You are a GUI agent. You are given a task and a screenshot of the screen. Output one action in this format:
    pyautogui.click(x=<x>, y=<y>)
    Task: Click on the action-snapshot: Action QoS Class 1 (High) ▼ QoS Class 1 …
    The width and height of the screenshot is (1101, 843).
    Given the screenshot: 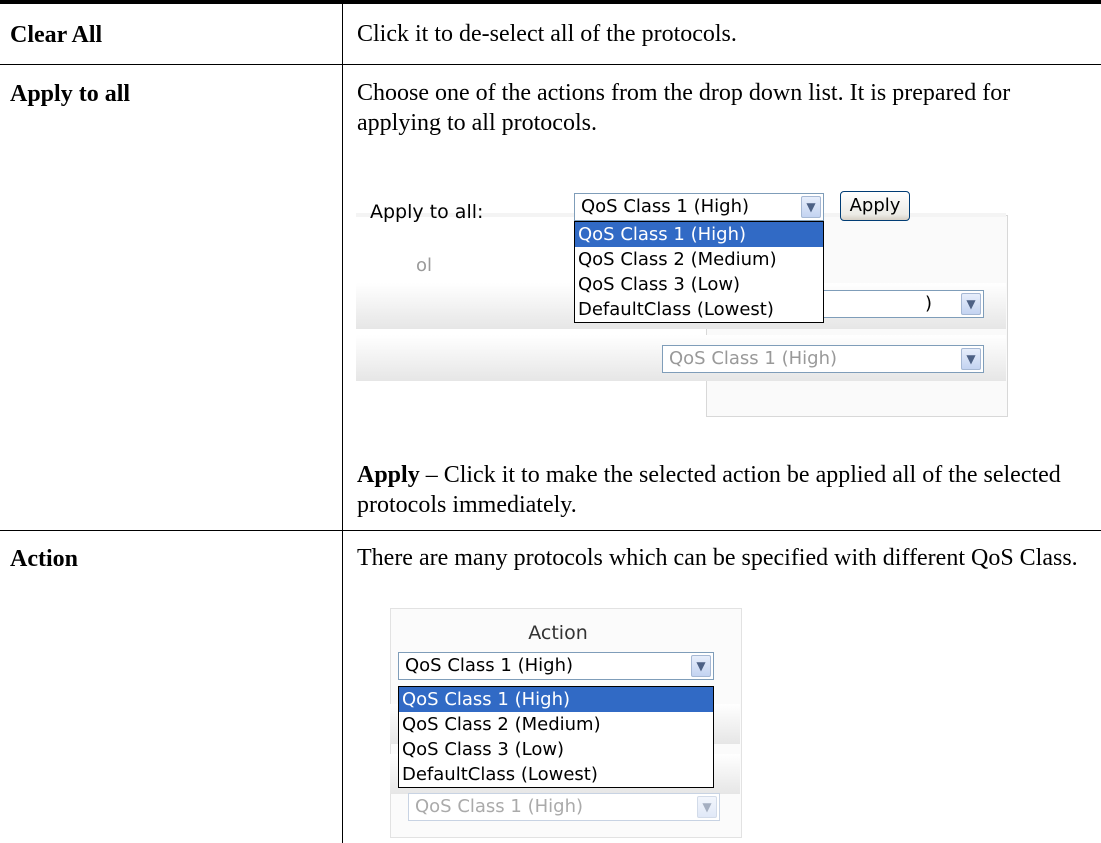 What is the action you would take?
    pyautogui.click(x=570, y=723)
    